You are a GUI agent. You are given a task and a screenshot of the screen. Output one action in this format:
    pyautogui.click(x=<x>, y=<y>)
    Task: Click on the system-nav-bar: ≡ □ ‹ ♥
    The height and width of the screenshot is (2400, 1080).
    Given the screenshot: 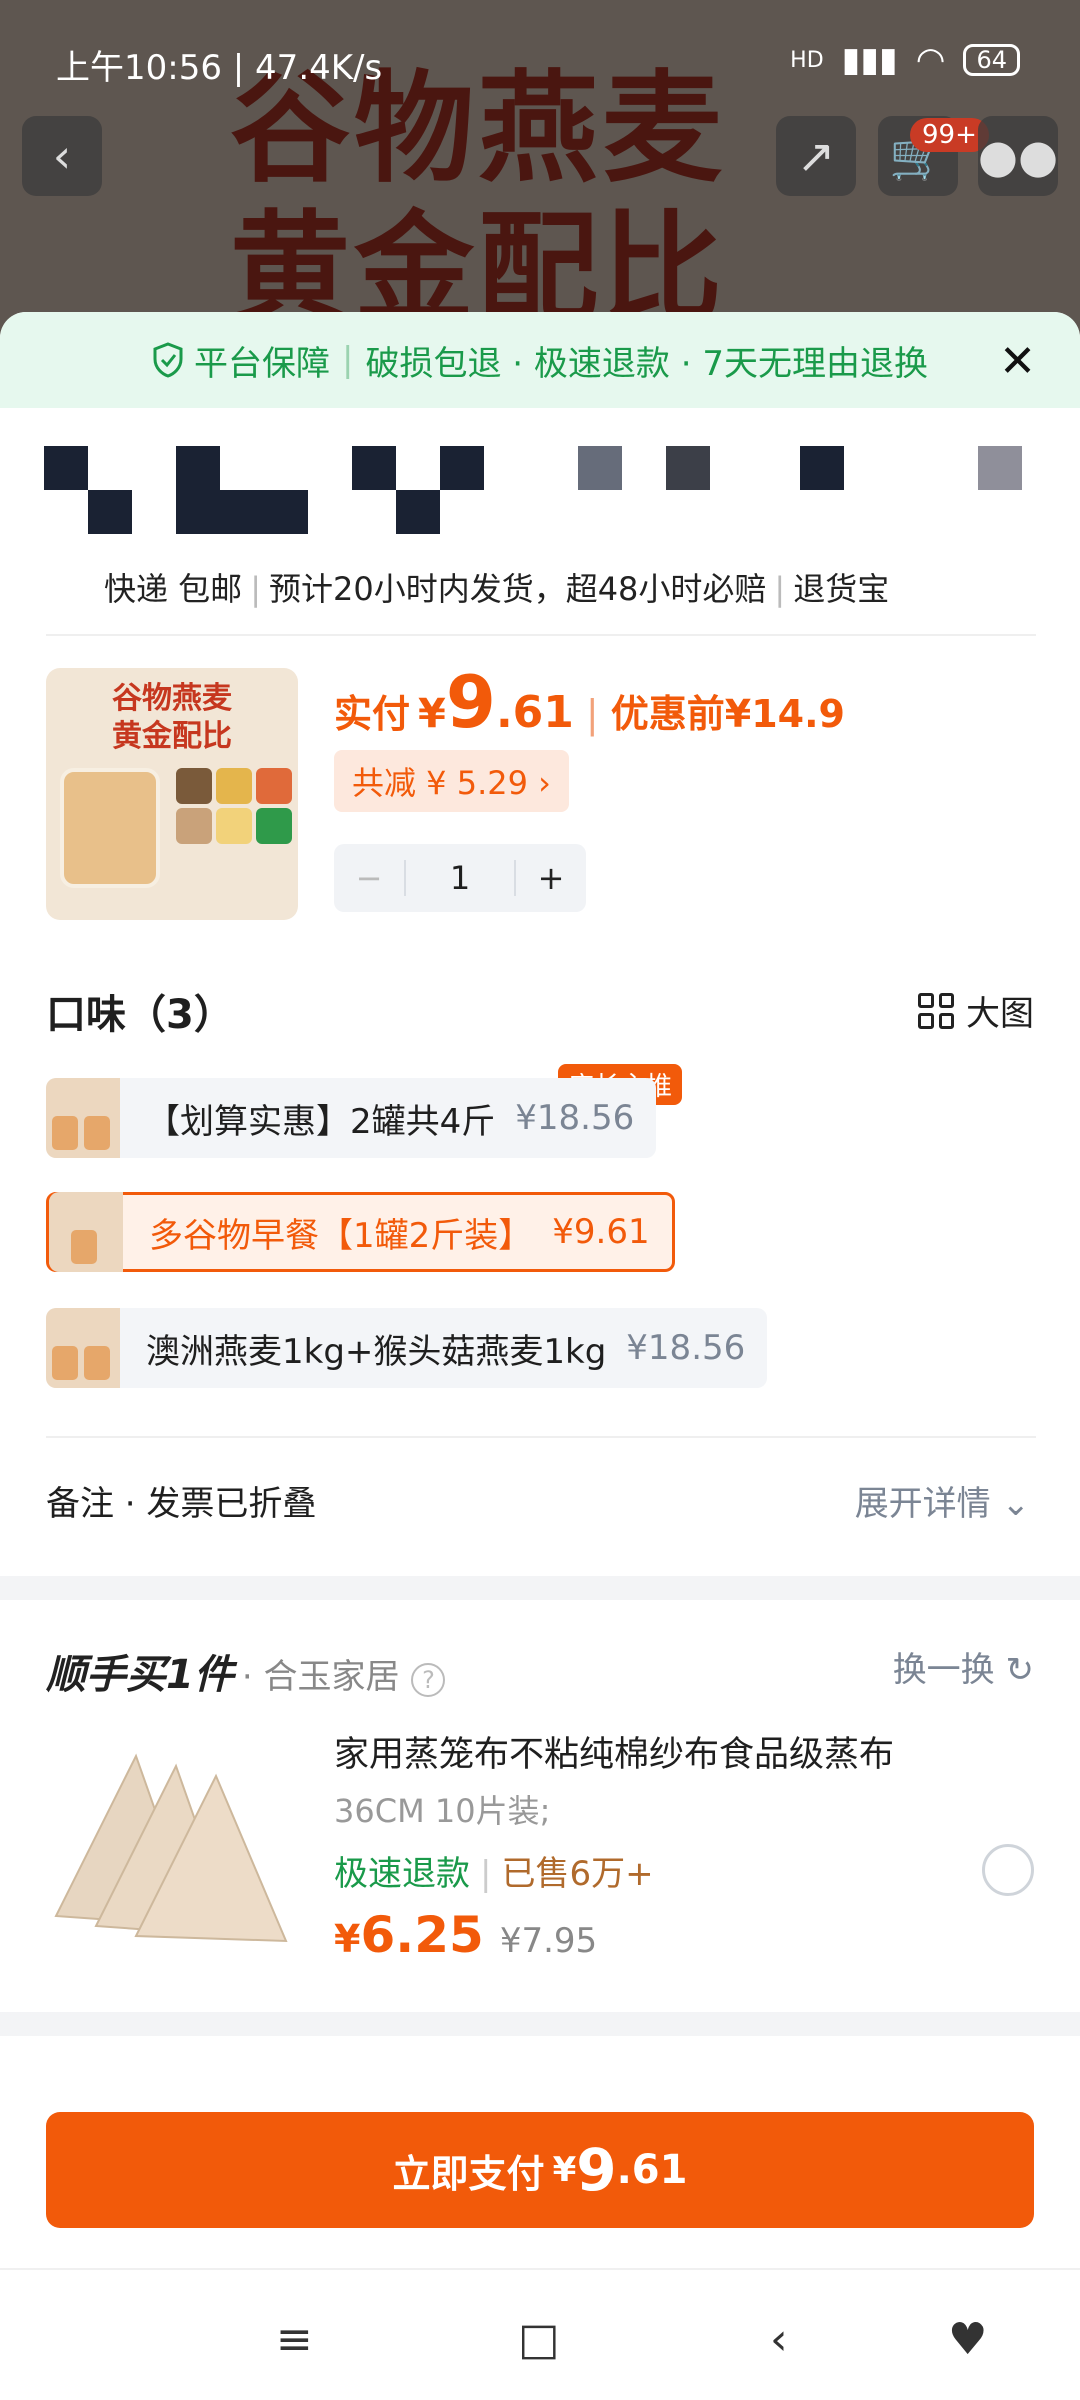 What is the action you would take?
    pyautogui.click(x=540, y=2334)
    